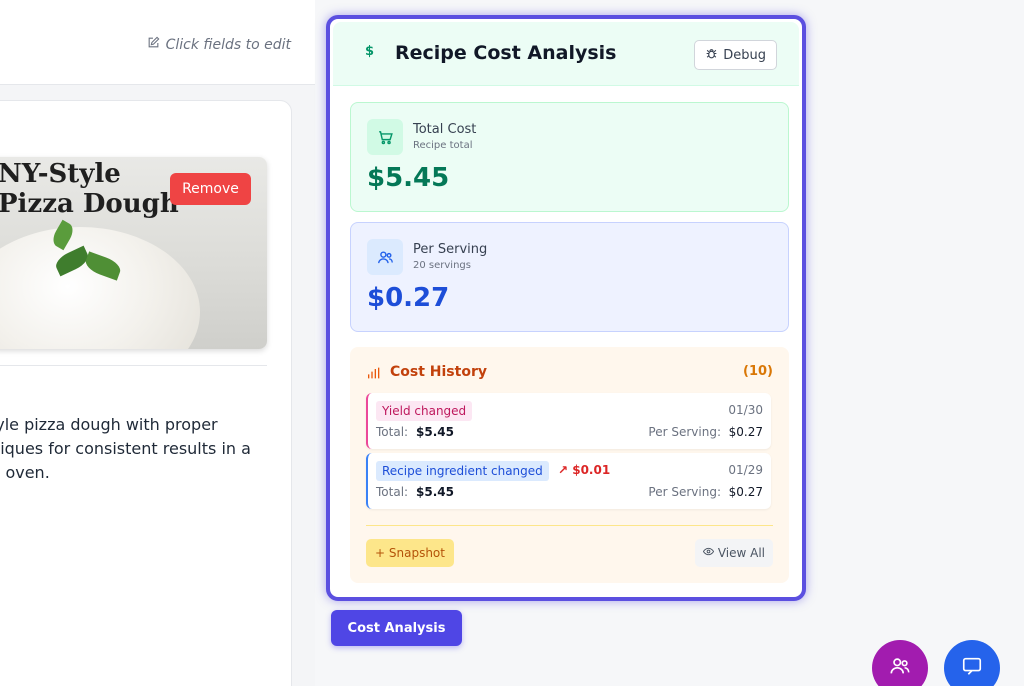 The height and width of the screenshot is (686, 1024). Describe the element at coordinates (584, 470) in the screenshot. I see `history-change: ↗ $0.01` at that location.